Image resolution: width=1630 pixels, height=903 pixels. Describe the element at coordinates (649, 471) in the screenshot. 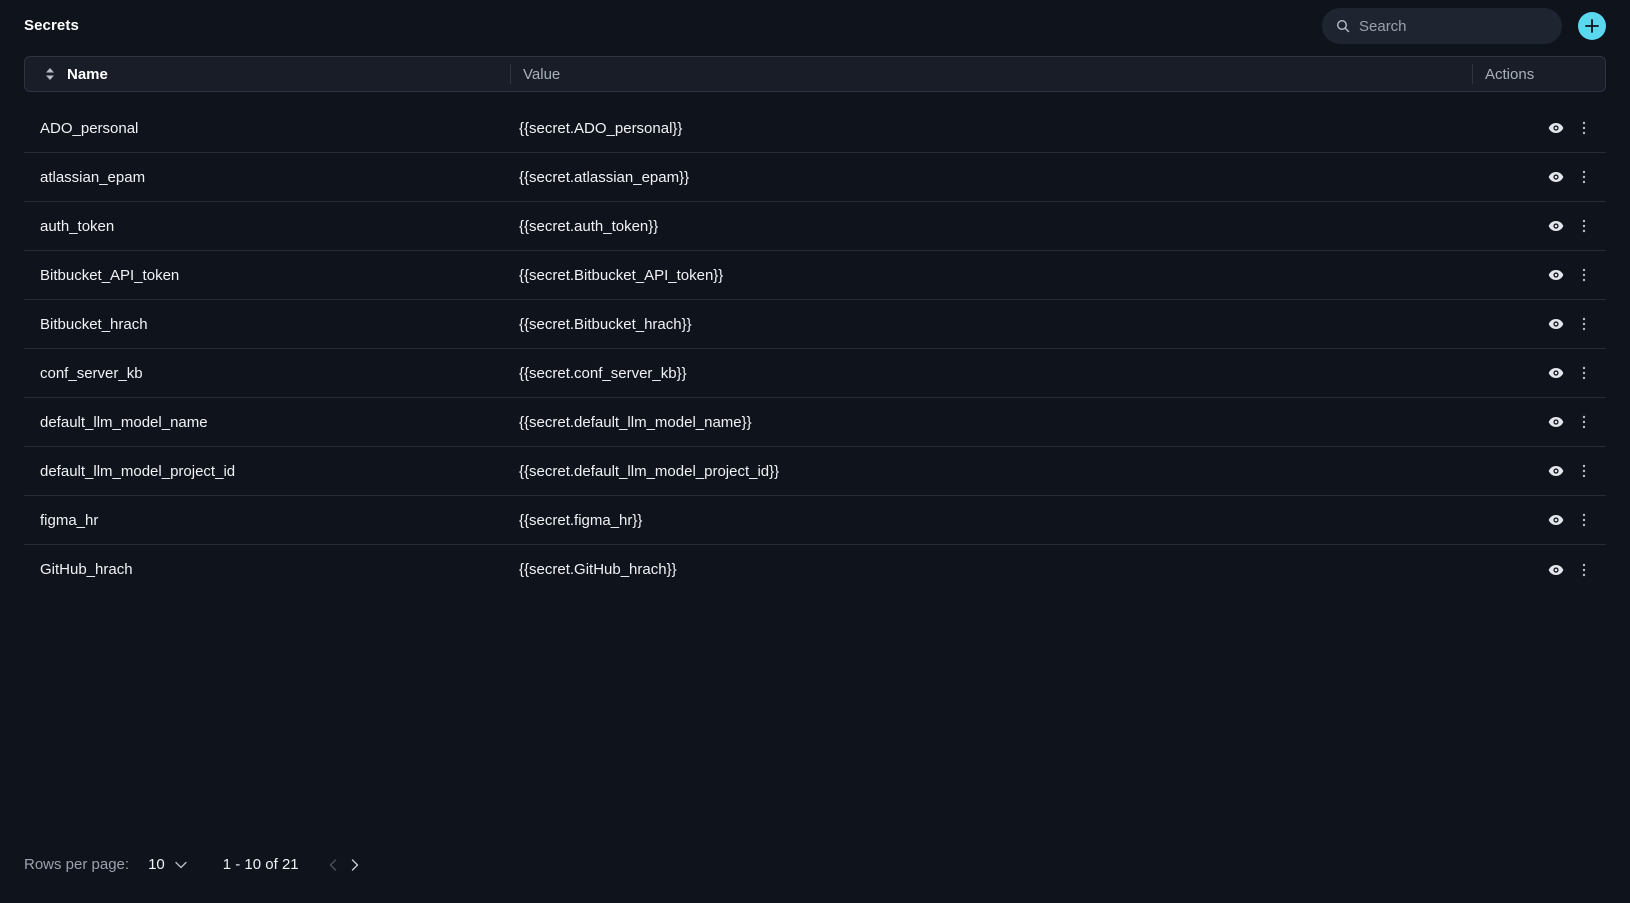

I see `secret-value: {{secret.default_llm_model_project_id}}` at that location.